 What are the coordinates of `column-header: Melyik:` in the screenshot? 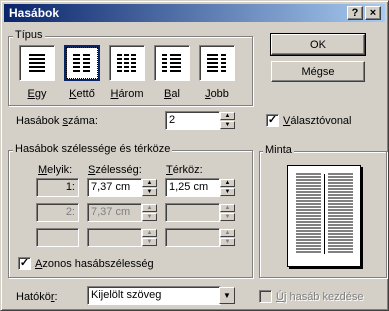 It's located at (55, 170).